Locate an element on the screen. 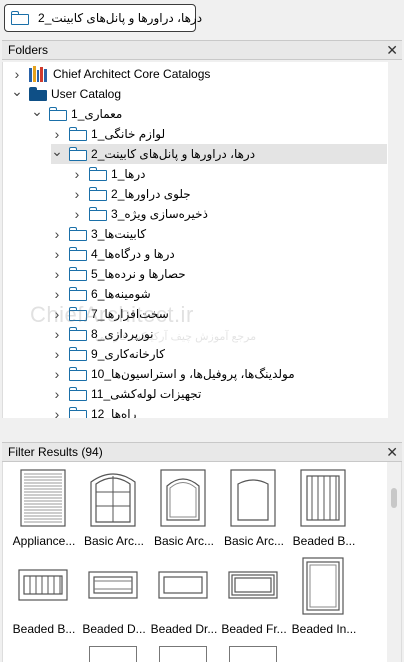 The height and width of the screenshot is (662, 404). folders-panel-header: Folders ✕ is located at coordinates (202, 50).